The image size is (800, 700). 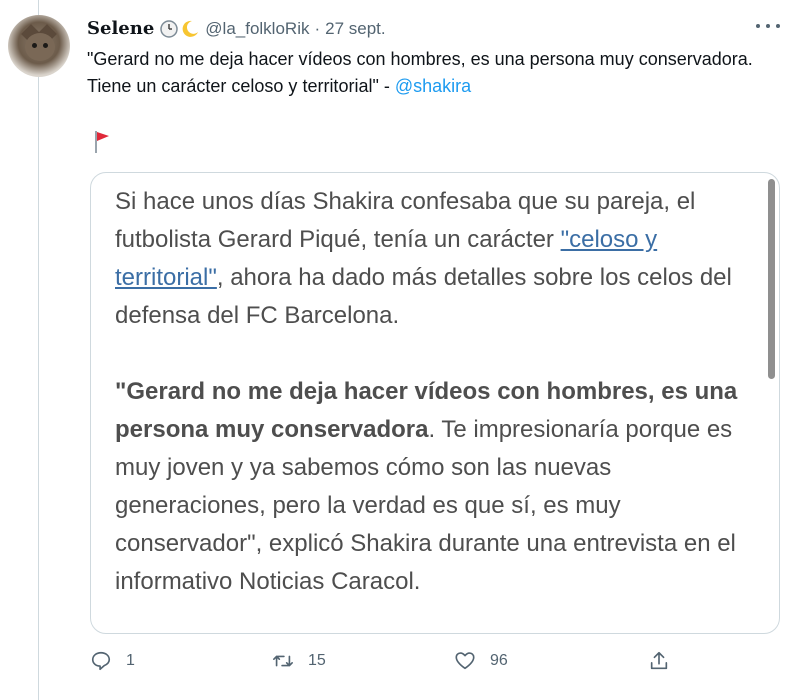 I want to click on tweet-date: 27 sept., so click(x=355, y=29).